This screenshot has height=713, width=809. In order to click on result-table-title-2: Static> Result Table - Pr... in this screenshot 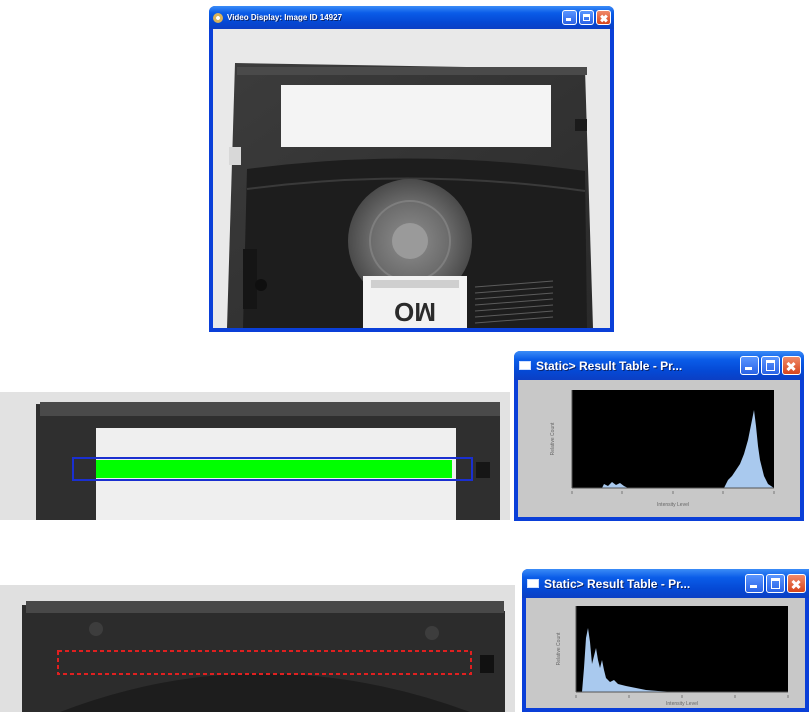, I will do `click(617, 583)`.